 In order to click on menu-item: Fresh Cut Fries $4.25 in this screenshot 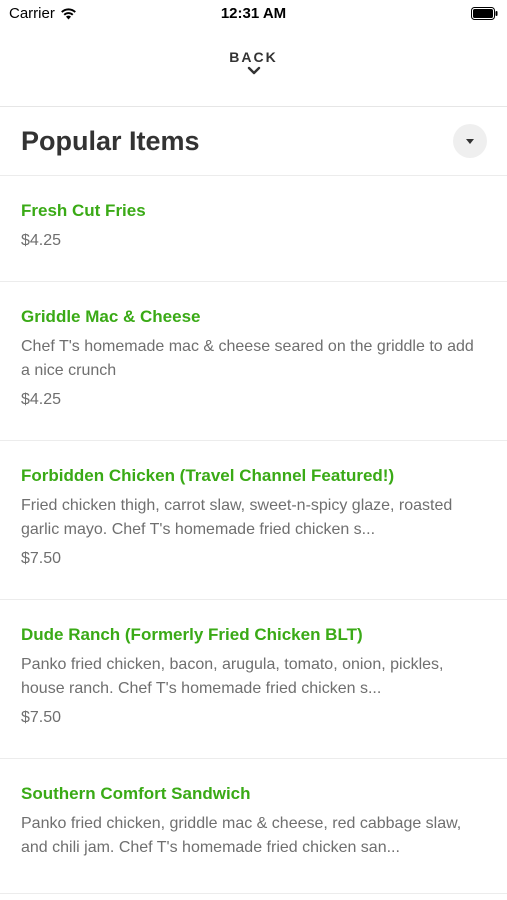, I will do `click(253, 229)`.